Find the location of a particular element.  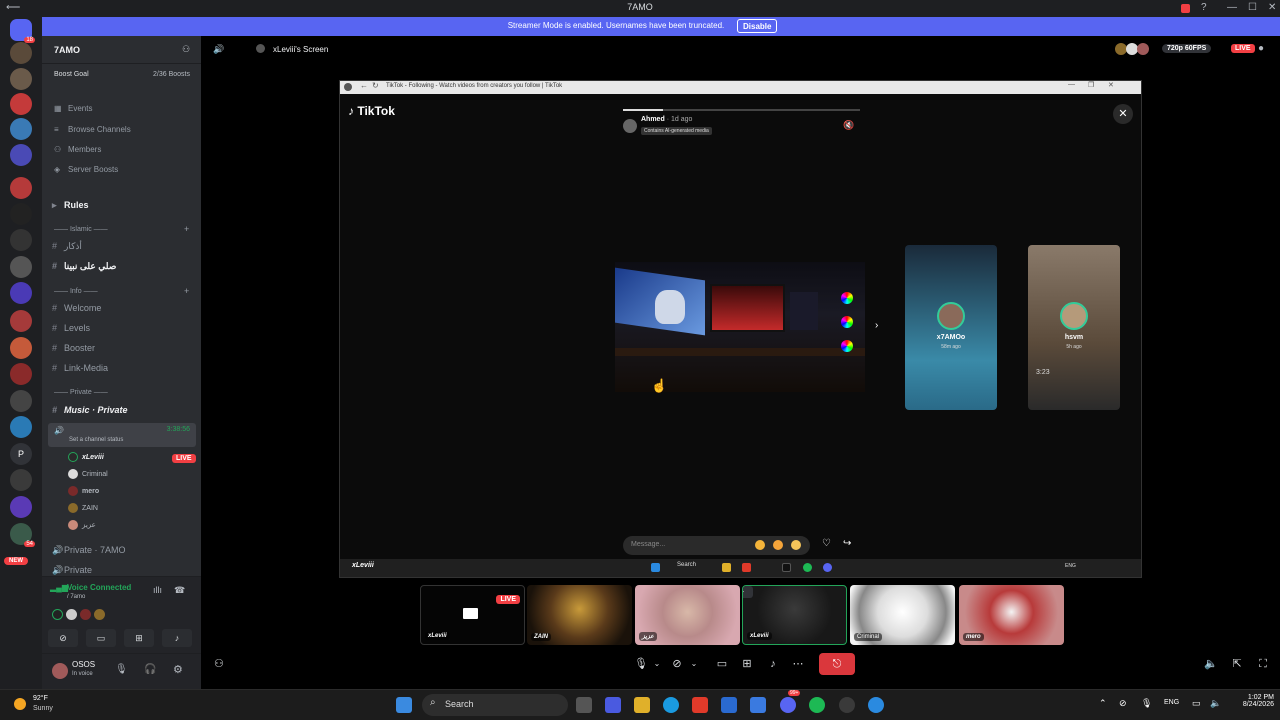

inbox-icon is located at coordinates (1185, 8).